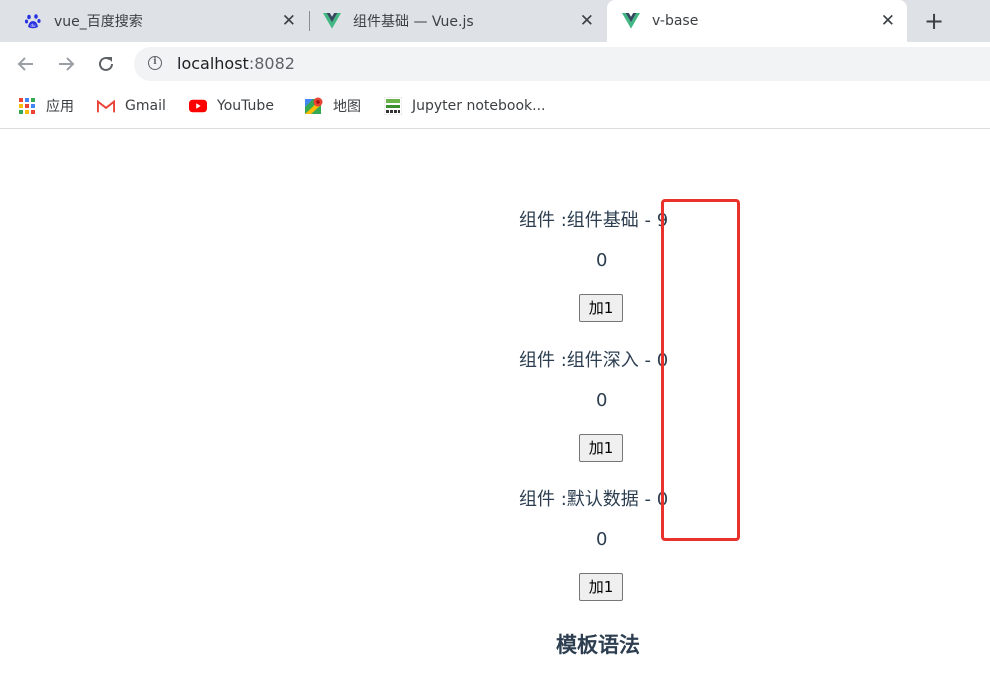  Describe the element at coordinates (594, 360) in the screenshot. I see `component-title: 组件 :组件深入 - 0` at that location.